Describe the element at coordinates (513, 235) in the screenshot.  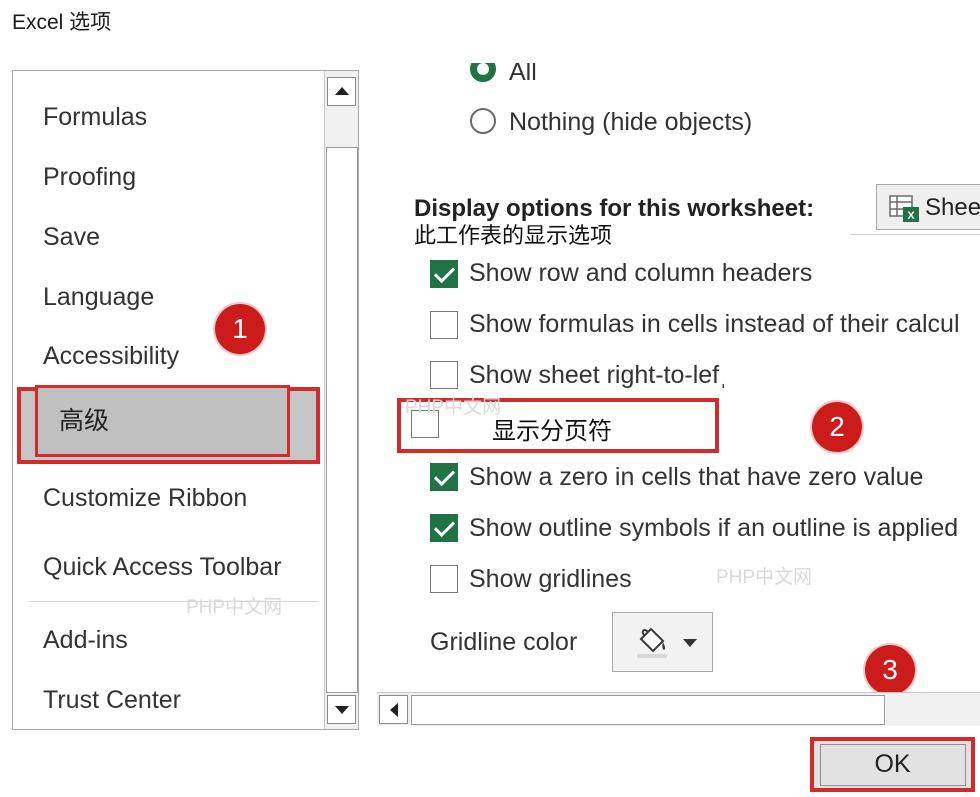
I see `worksheet-section-subtitle: 此工作表的显示选项` at that location.